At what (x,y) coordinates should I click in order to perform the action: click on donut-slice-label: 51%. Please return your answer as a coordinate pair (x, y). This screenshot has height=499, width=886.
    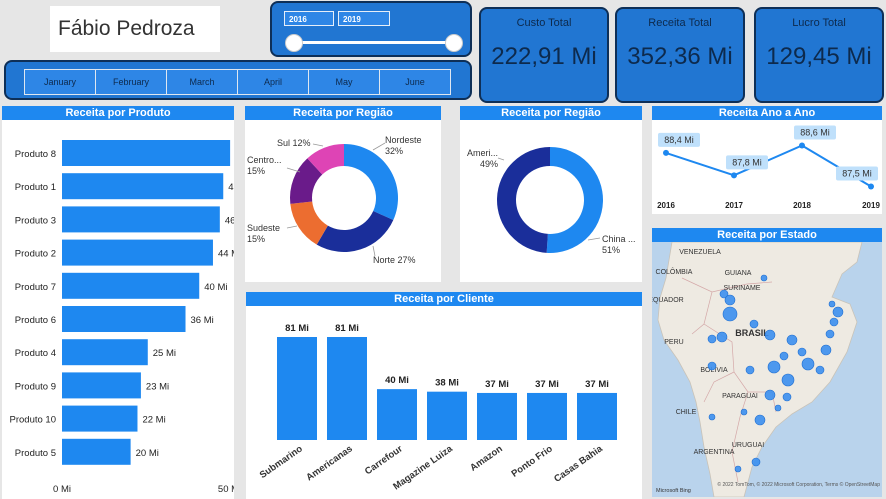
    Looking at the image, I should click on (611, 250).